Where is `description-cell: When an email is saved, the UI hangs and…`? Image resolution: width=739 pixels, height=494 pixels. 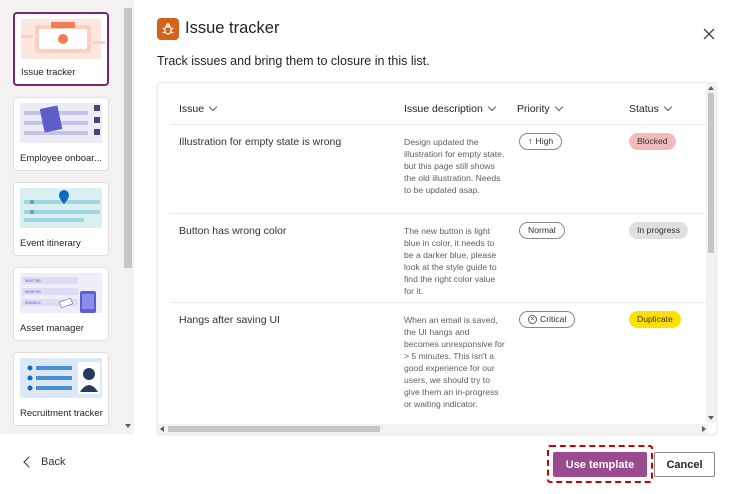 description-cell: When an email is saved, the UI hangs and… is located at coordinates (454, 362).